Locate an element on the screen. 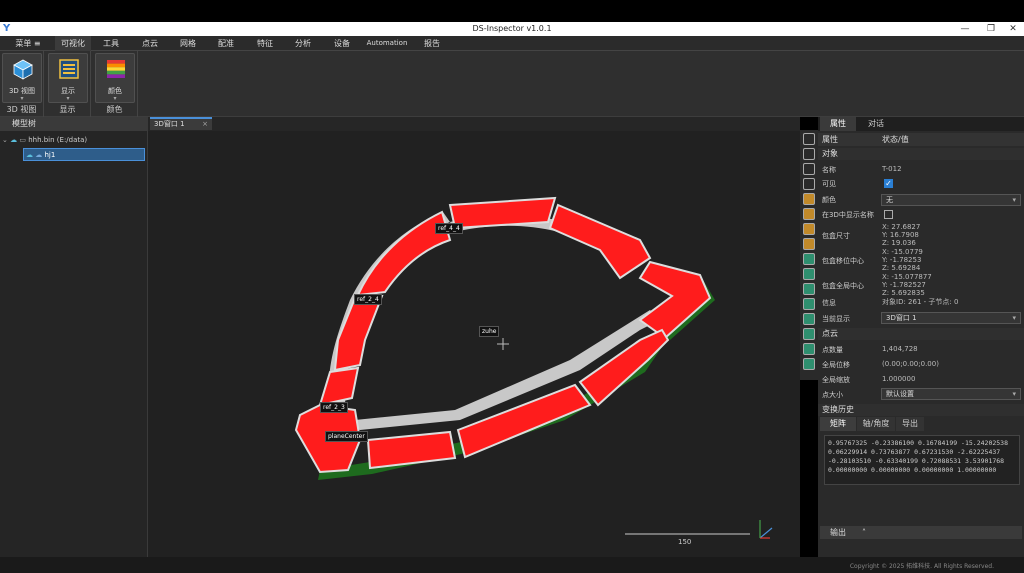 Image resolution: width=1024 pixels, height=573 pixels. output-label: 输出 is located at coordinates (838, 532).